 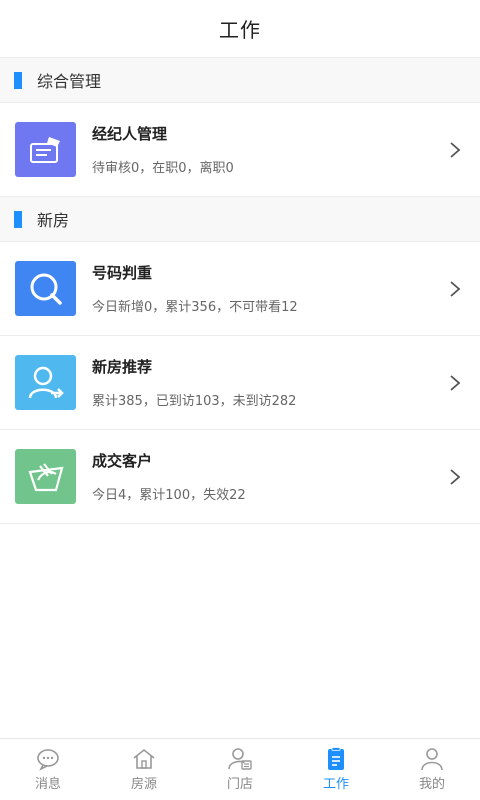 What do you see at coordinates (431, 784) in the screenshot?
I see `nav-label: 我的` at bounding box center [431, 784].